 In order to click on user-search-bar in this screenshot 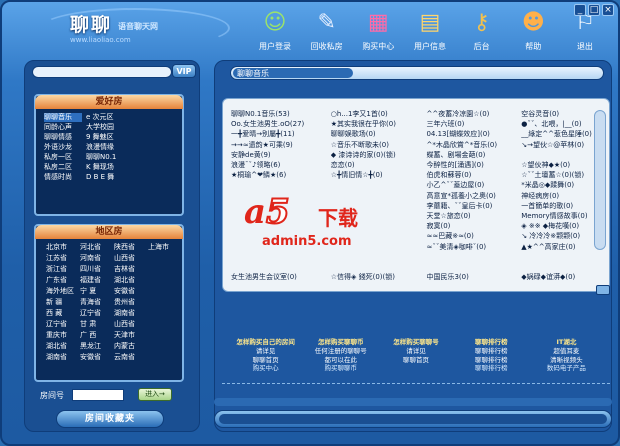, I will do `click(102, 72)`.